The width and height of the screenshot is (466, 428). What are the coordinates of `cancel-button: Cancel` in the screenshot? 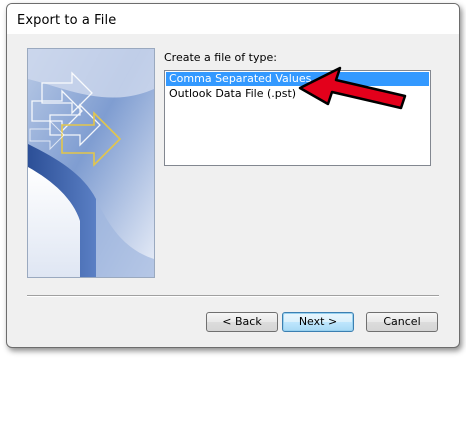 It's located at (402, 322).